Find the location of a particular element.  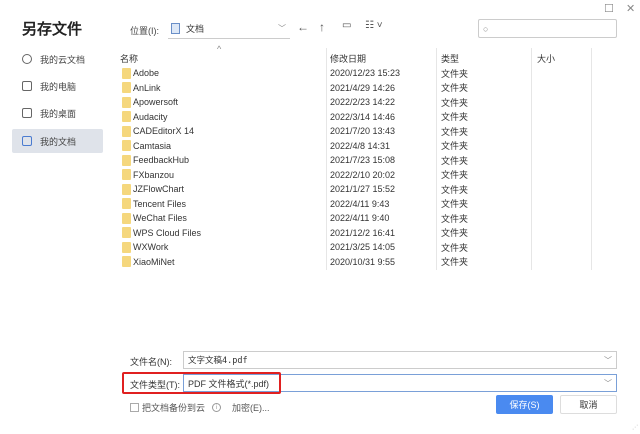

sidebar-item-cloud-docs: 我的云文档 is located at coordinates (57, 59).